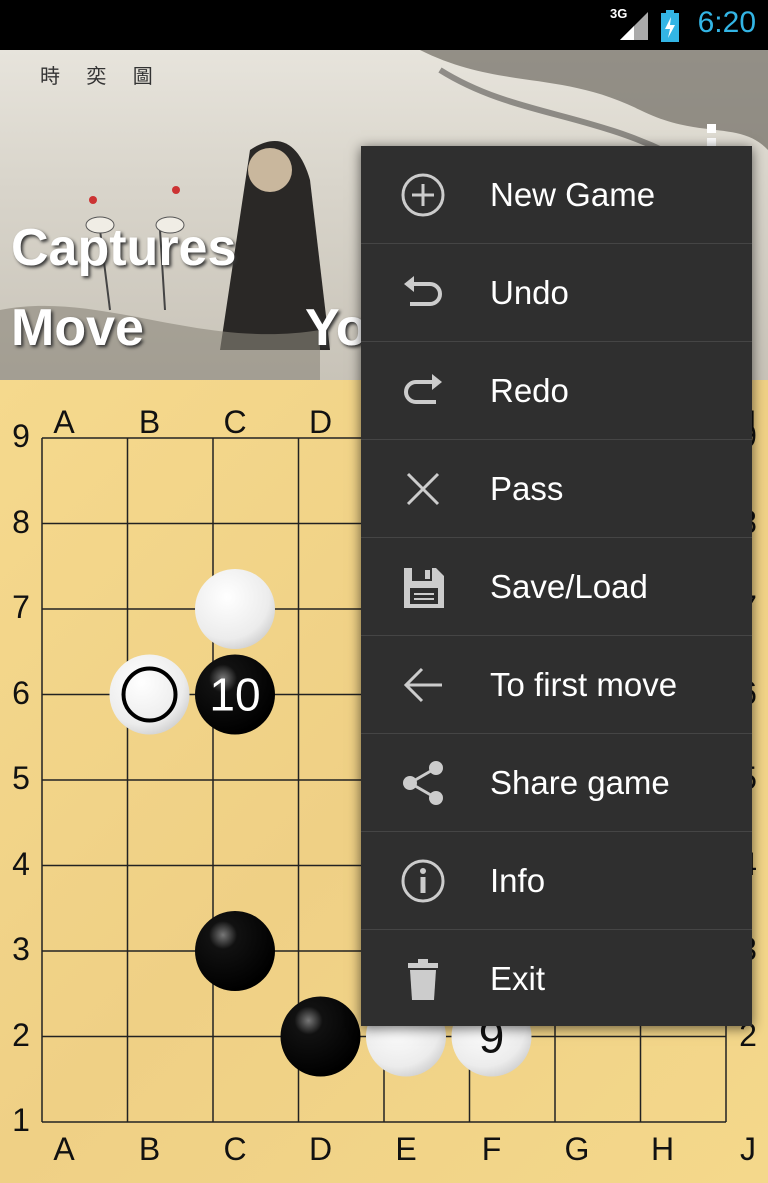  I want to click on row-label-left: 5, so click(21, 778).